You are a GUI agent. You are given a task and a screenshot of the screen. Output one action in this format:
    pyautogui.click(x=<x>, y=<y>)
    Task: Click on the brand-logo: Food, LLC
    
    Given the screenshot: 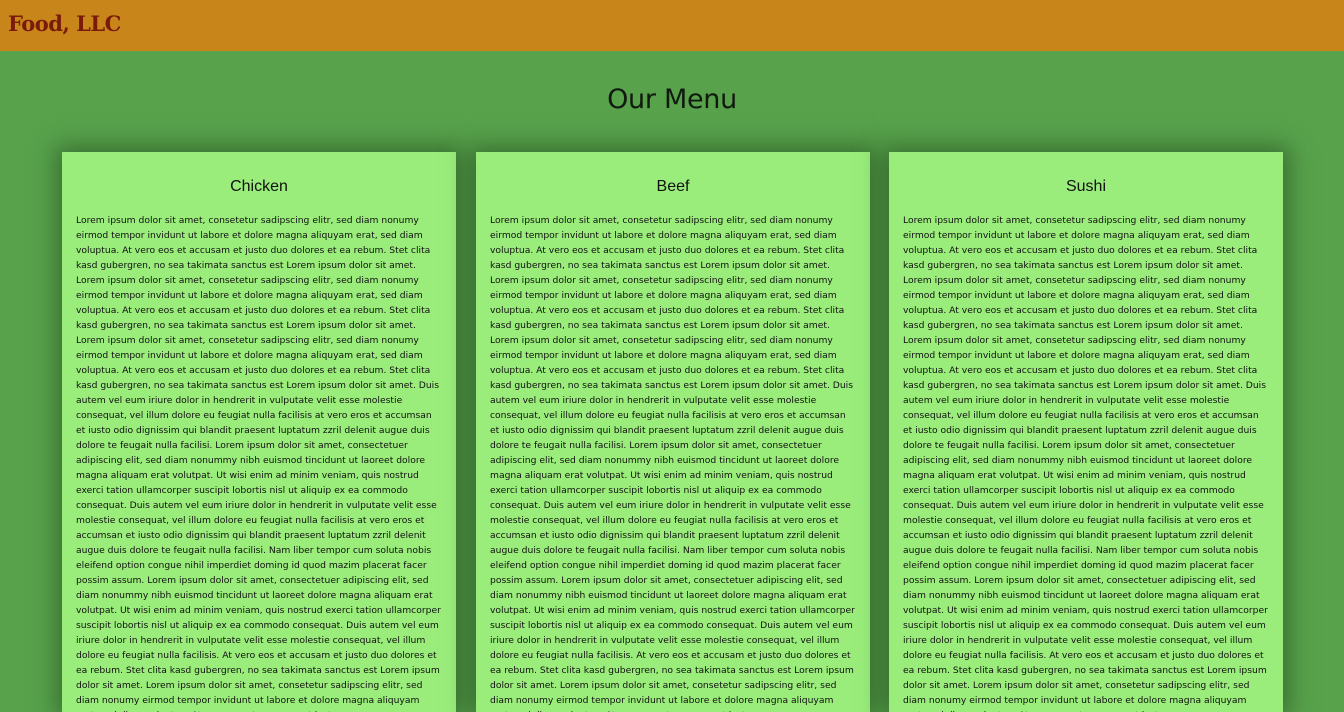 What is the action you would take?
    pyautogui.click(x=64, y=23)
    